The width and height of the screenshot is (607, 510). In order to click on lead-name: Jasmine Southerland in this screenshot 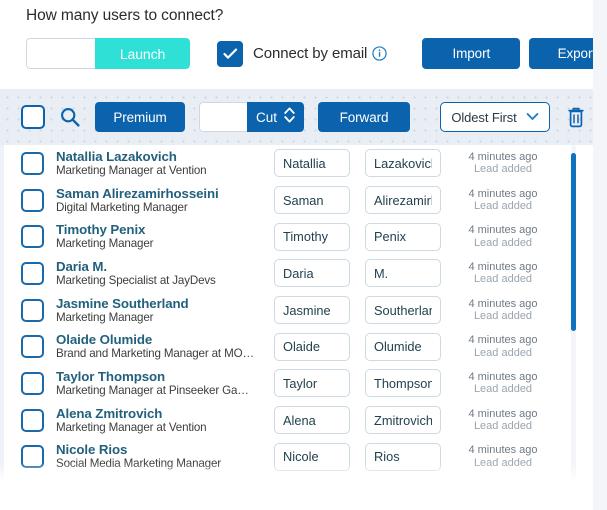, I will do `click(122, 303)`.